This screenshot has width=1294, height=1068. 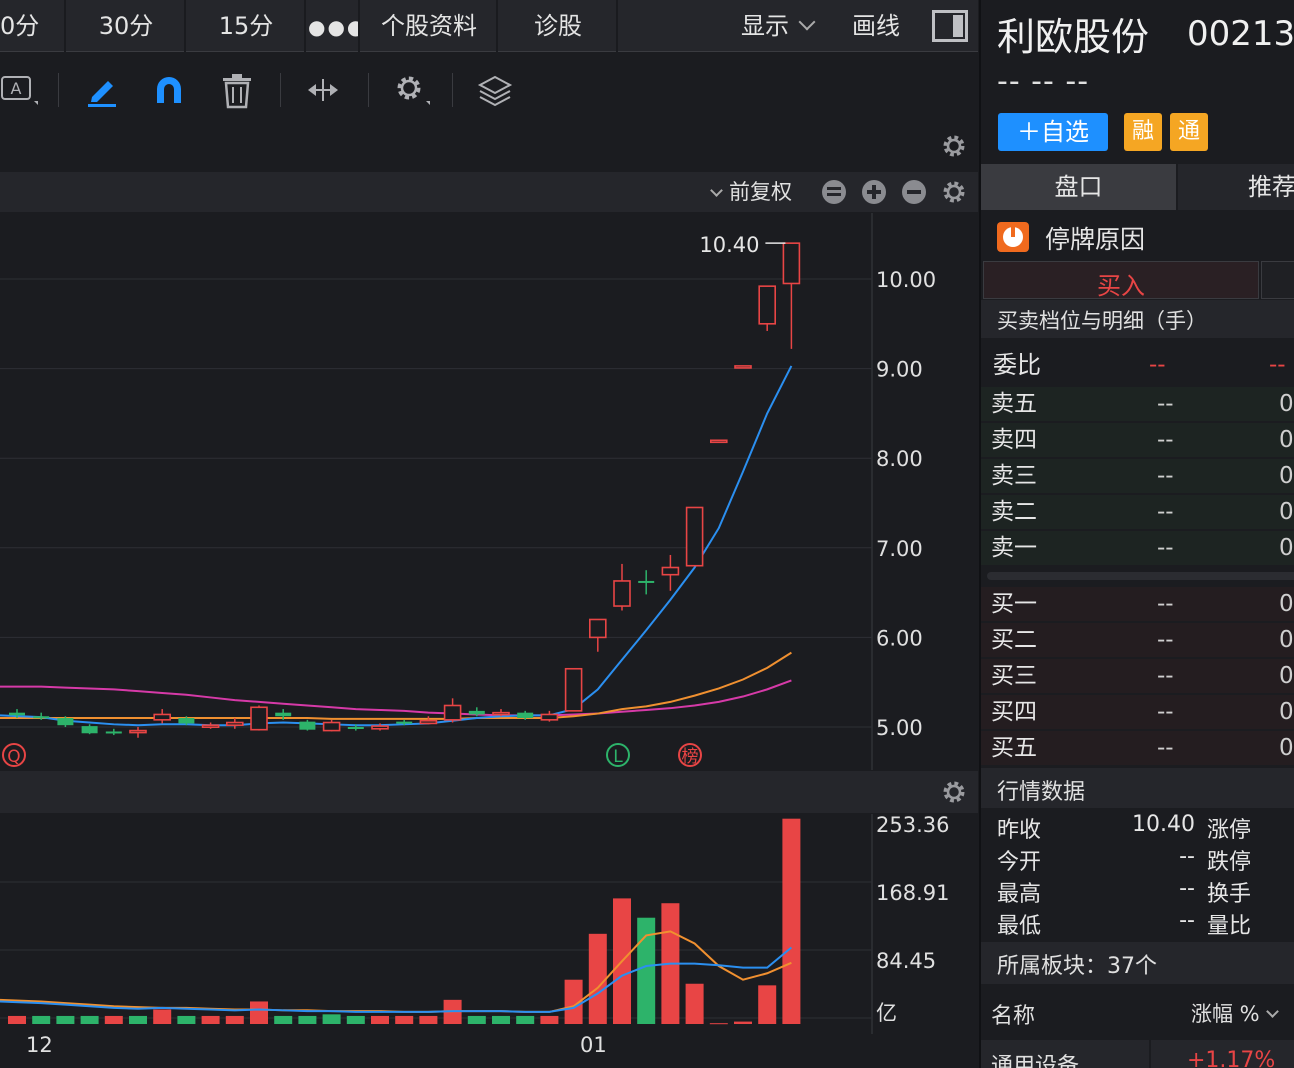 What do you see at coordinates (1137, 548) in the screenshot?
I see `orderbook-level-row: 卖一 -- 0` at bounding box center [1137, 548].